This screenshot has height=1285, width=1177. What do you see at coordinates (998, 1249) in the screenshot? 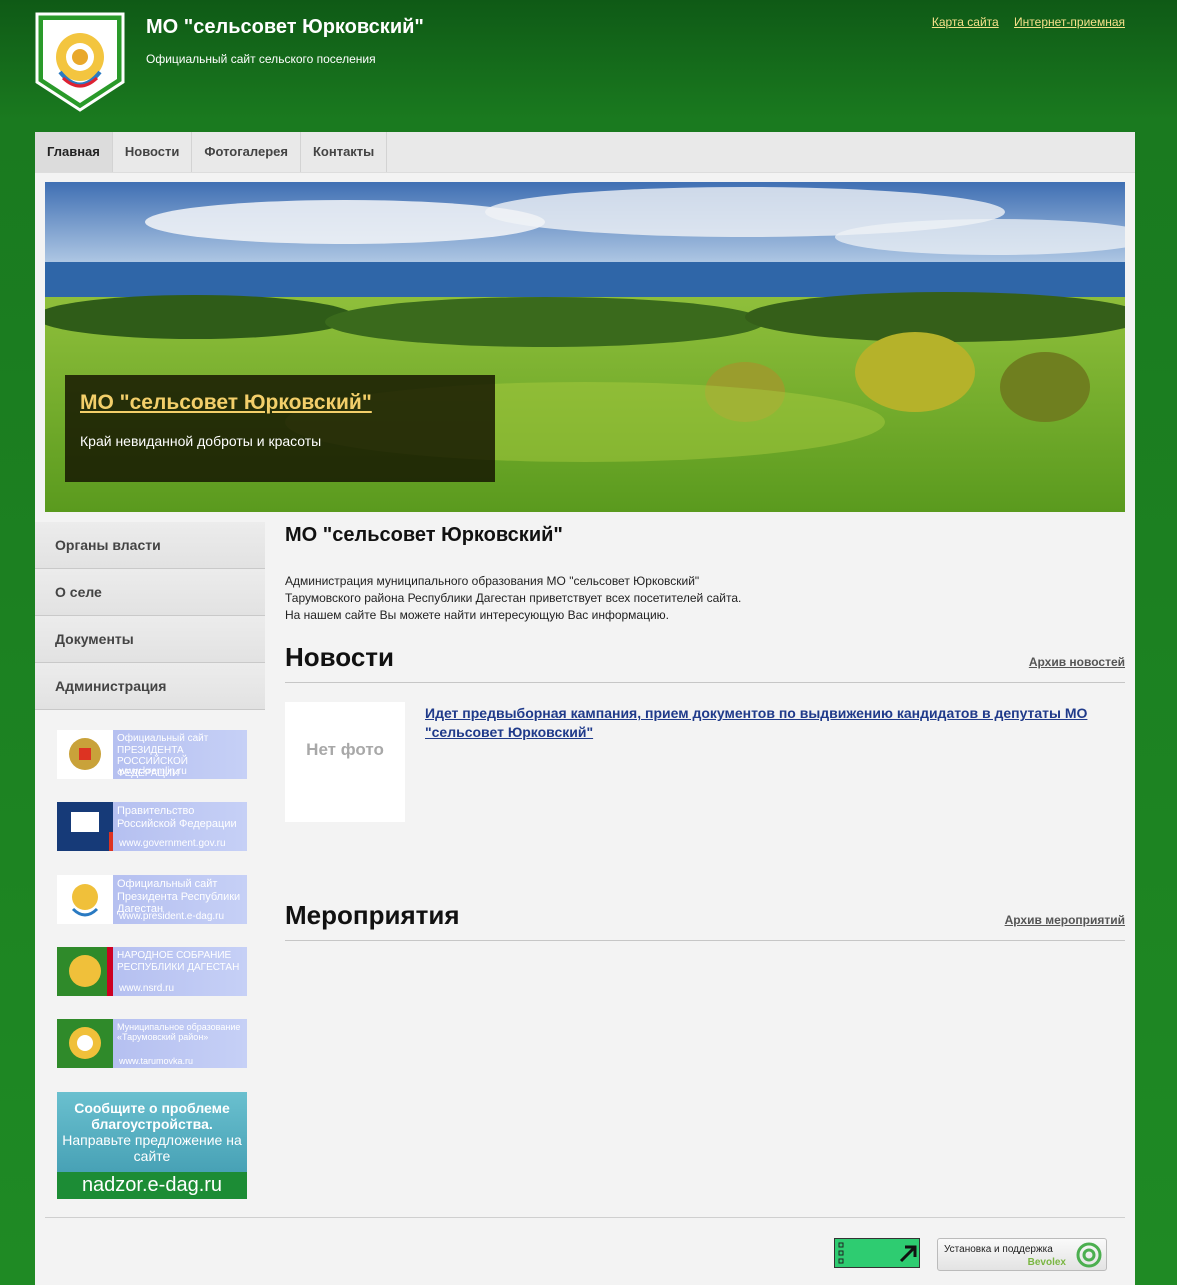
I see `support-label: Установка и поддержка` at bounding box center [998, 1249].